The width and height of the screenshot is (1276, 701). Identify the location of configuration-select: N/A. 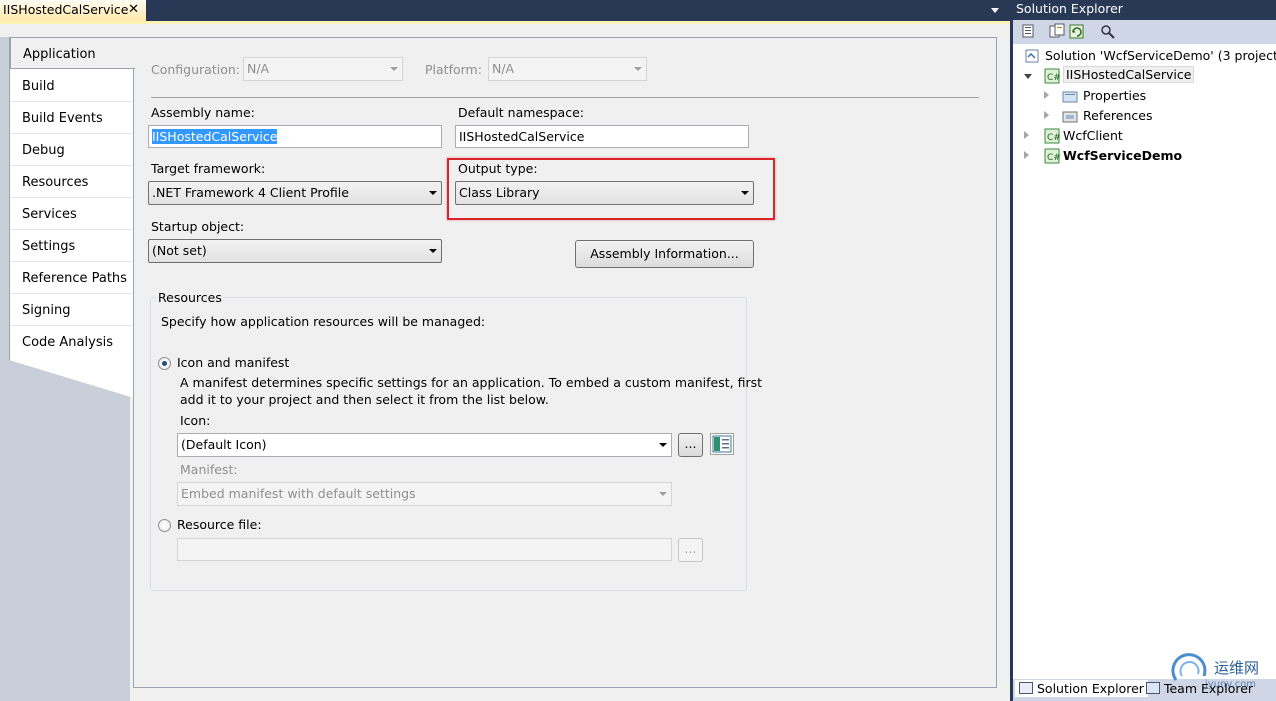
(323, 69).